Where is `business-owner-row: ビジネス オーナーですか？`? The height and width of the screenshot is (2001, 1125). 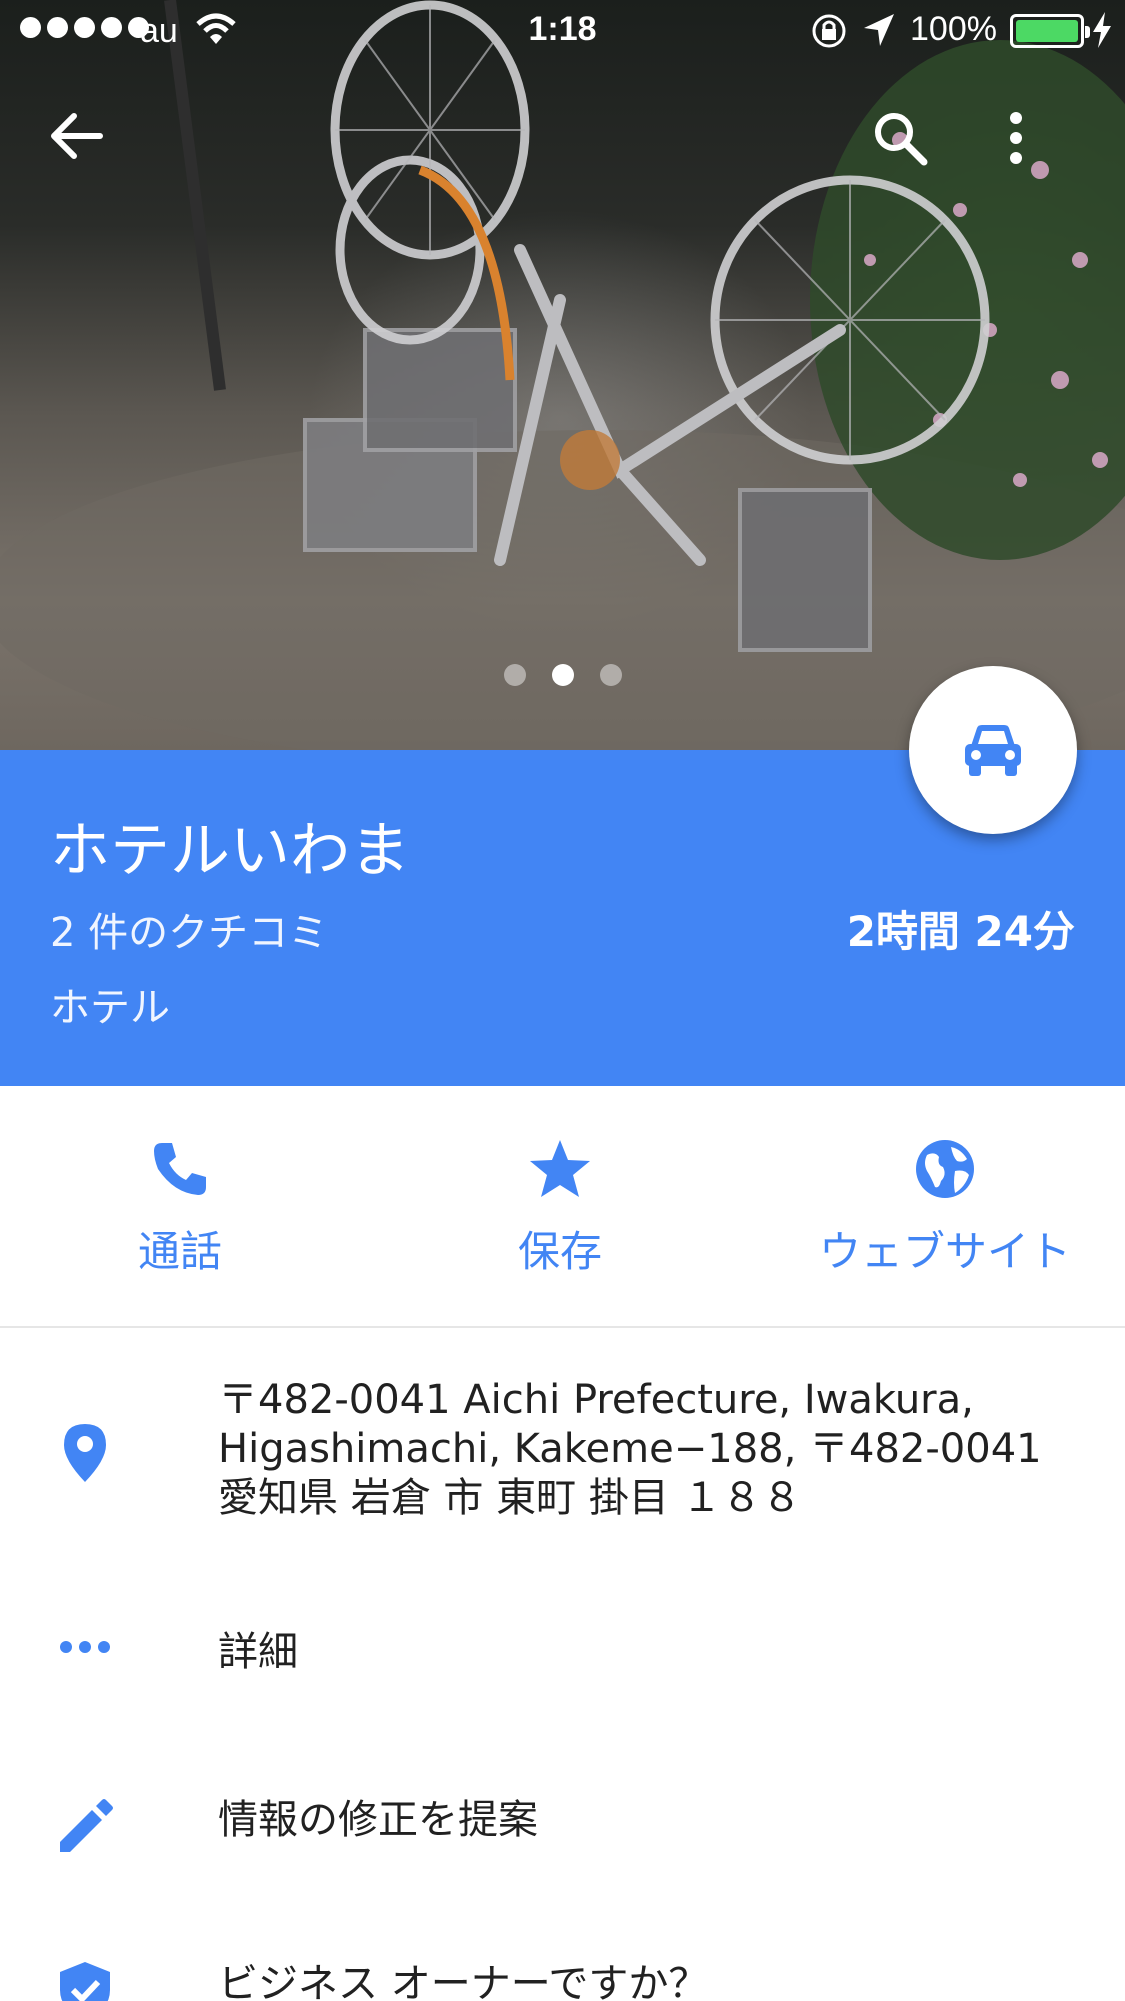
business-owner-row: ビジネス オーナーですか？ is located at coordinates (562, 1980).